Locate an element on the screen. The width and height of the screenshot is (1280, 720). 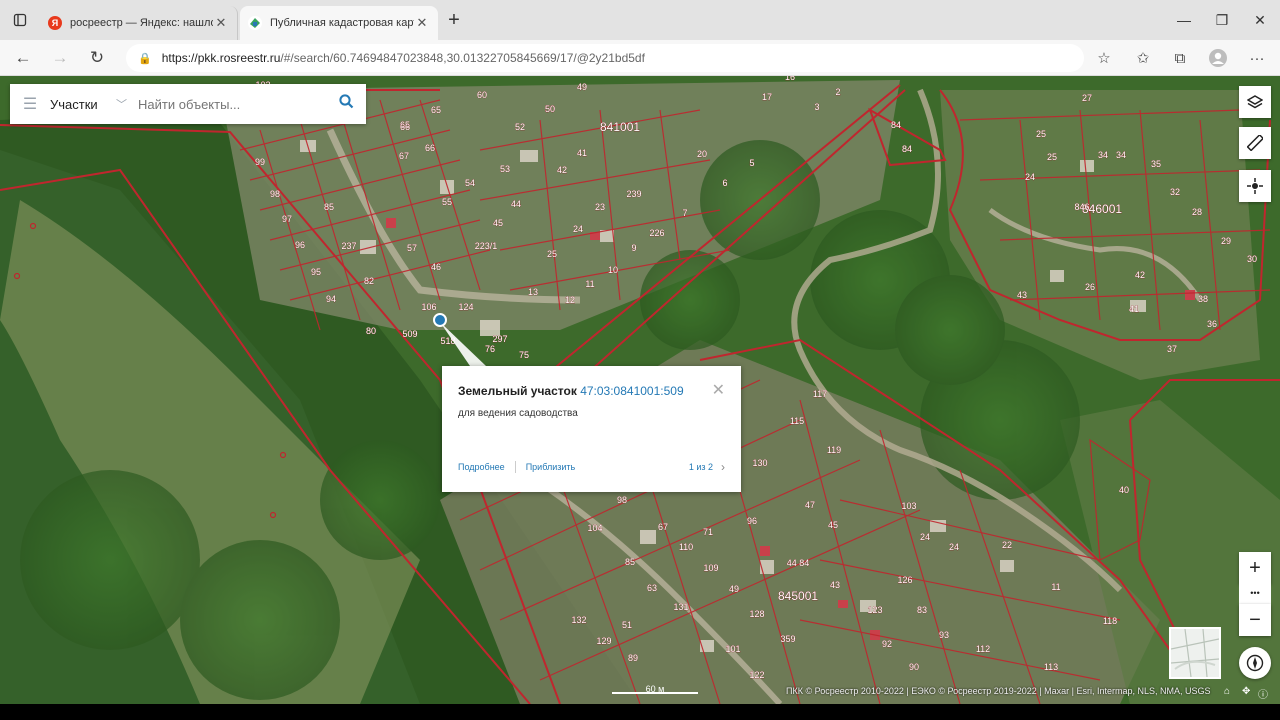
parcel-number-label: 23 is located at coordinates (600, 207).